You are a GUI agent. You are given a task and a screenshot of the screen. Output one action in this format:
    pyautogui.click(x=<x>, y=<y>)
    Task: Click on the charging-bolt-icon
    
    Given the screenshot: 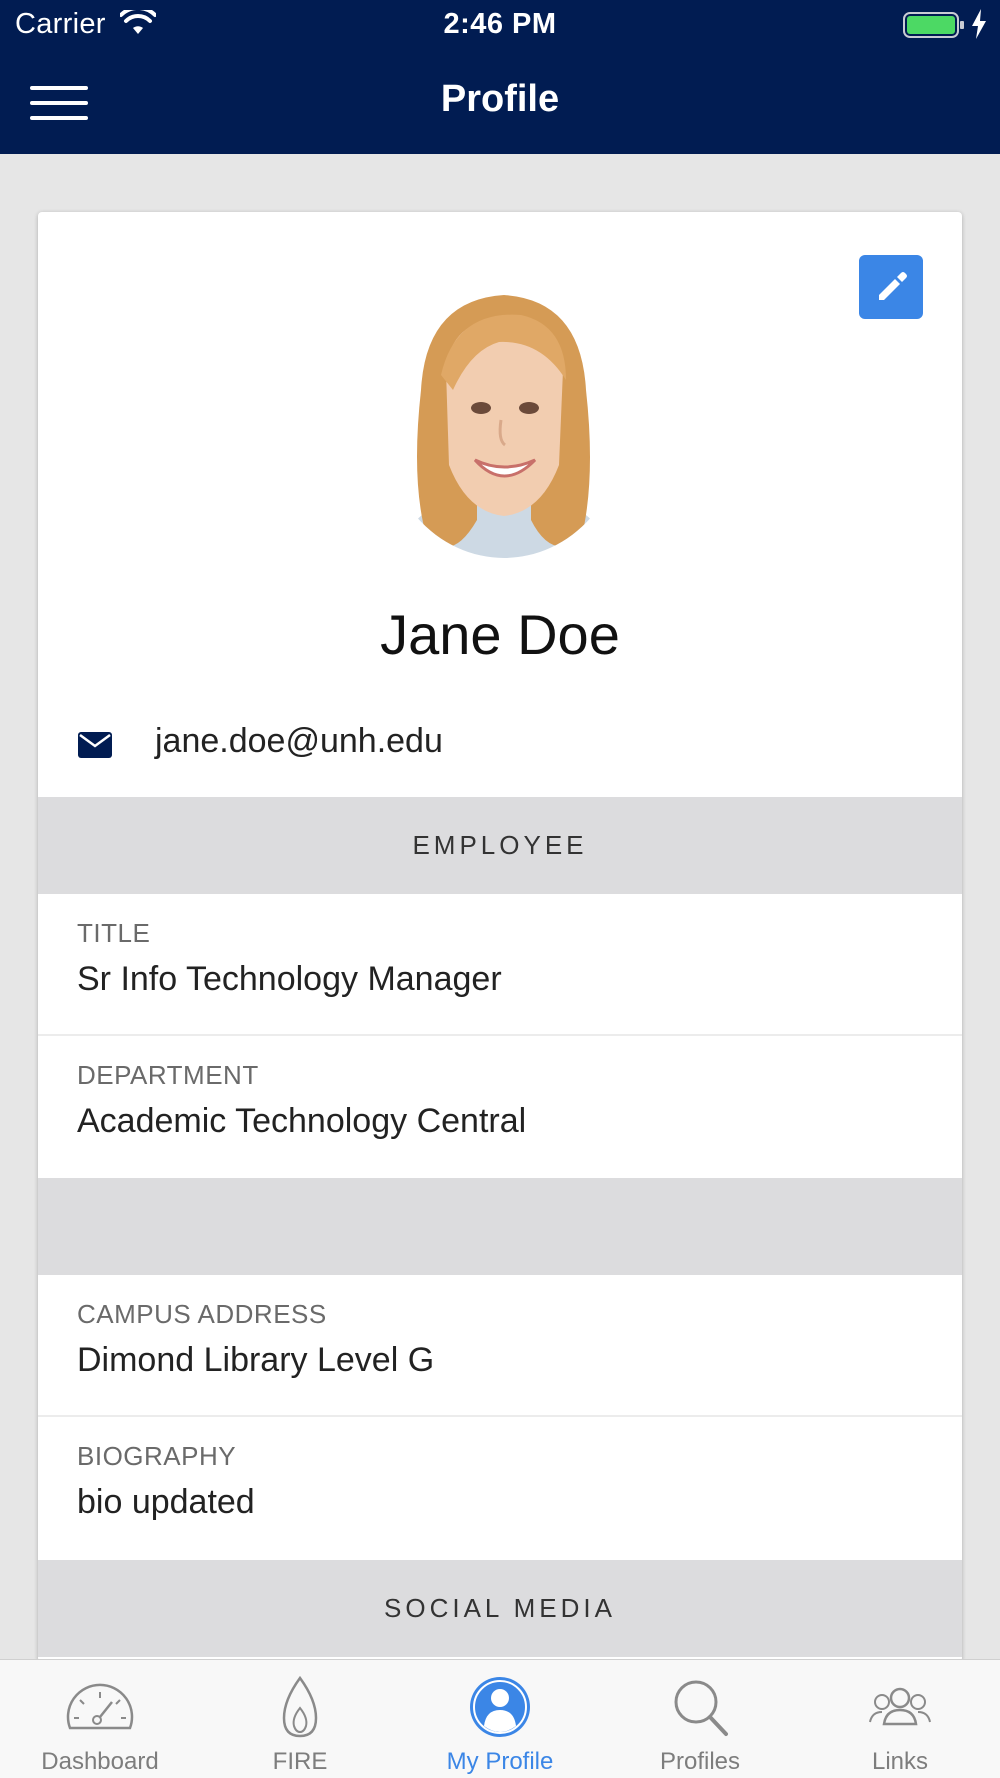 What is the action you would take?
    pyautogui.click(x=979, y=24)
    